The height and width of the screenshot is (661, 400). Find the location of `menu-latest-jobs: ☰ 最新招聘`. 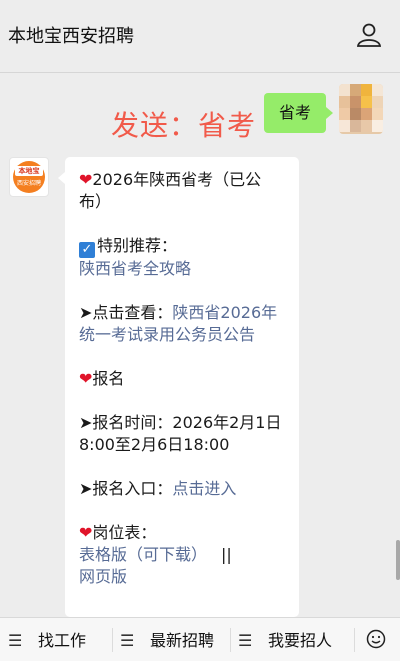

menu-latest-jobs: ☰ 最新招聘 is located at coordinates (167, 641).